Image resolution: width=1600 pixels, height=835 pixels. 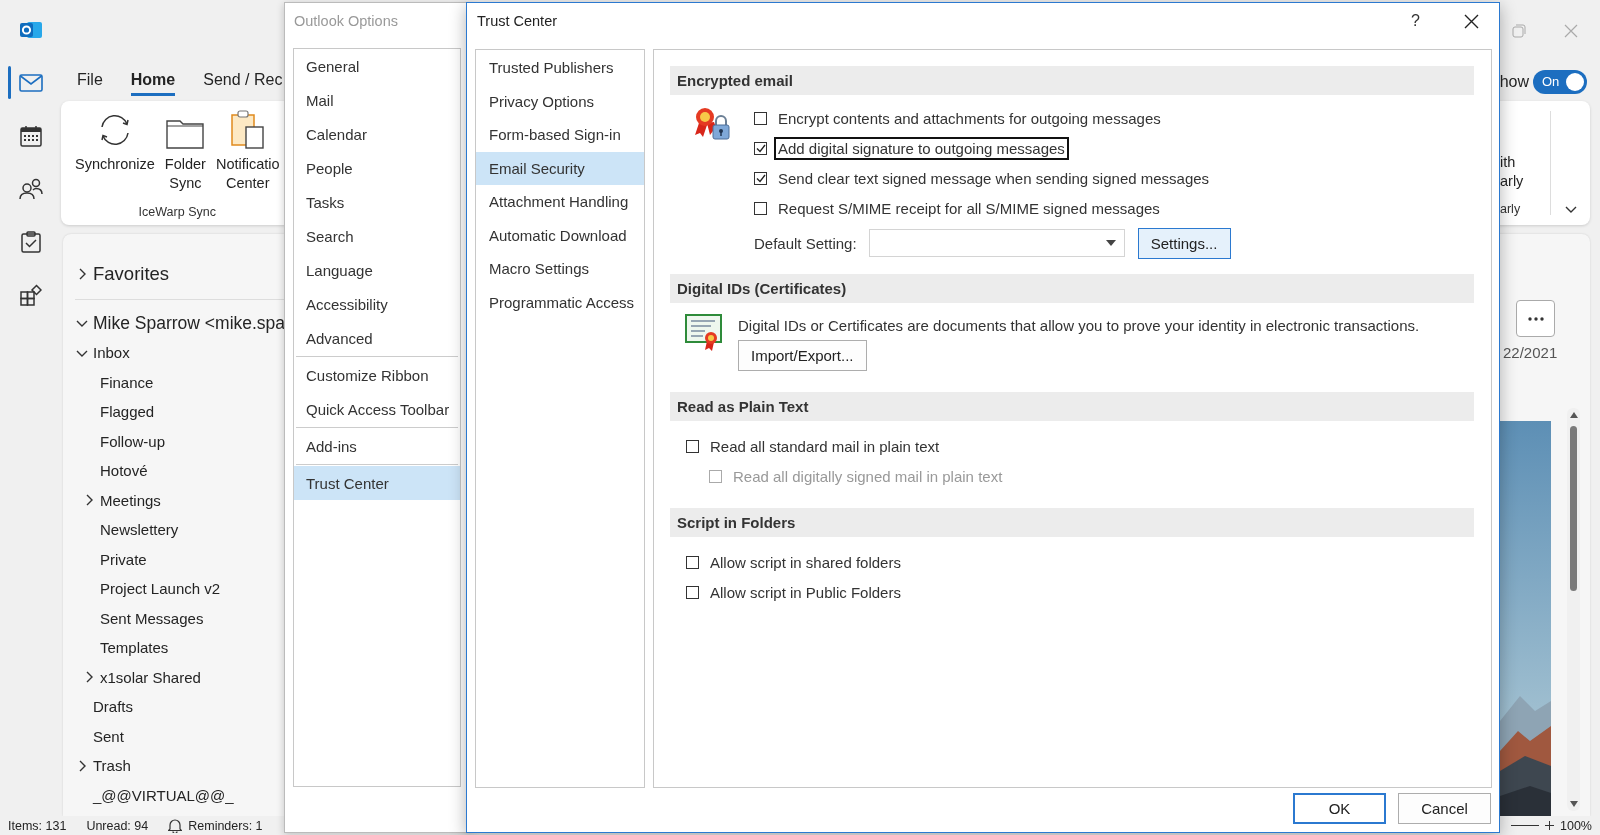 I want to click on seal-lock-icon, so click(x=712, y=124).